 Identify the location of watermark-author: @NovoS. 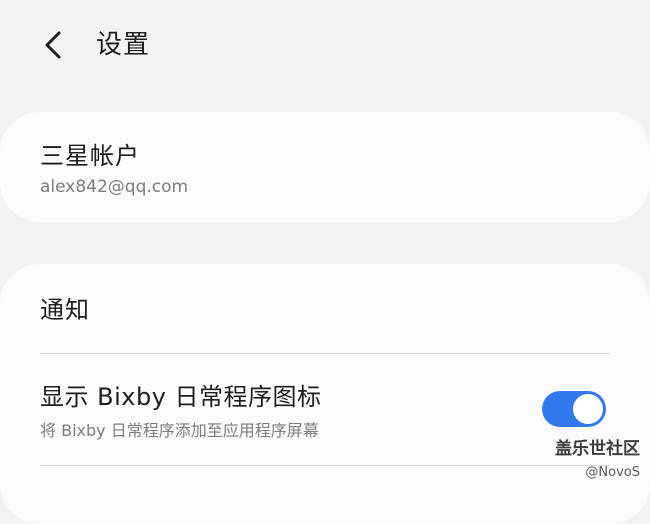
(612, 472).